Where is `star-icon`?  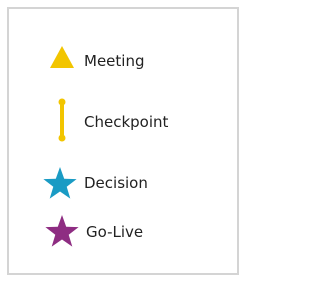
star-icon is located at coordinates (62, 231).